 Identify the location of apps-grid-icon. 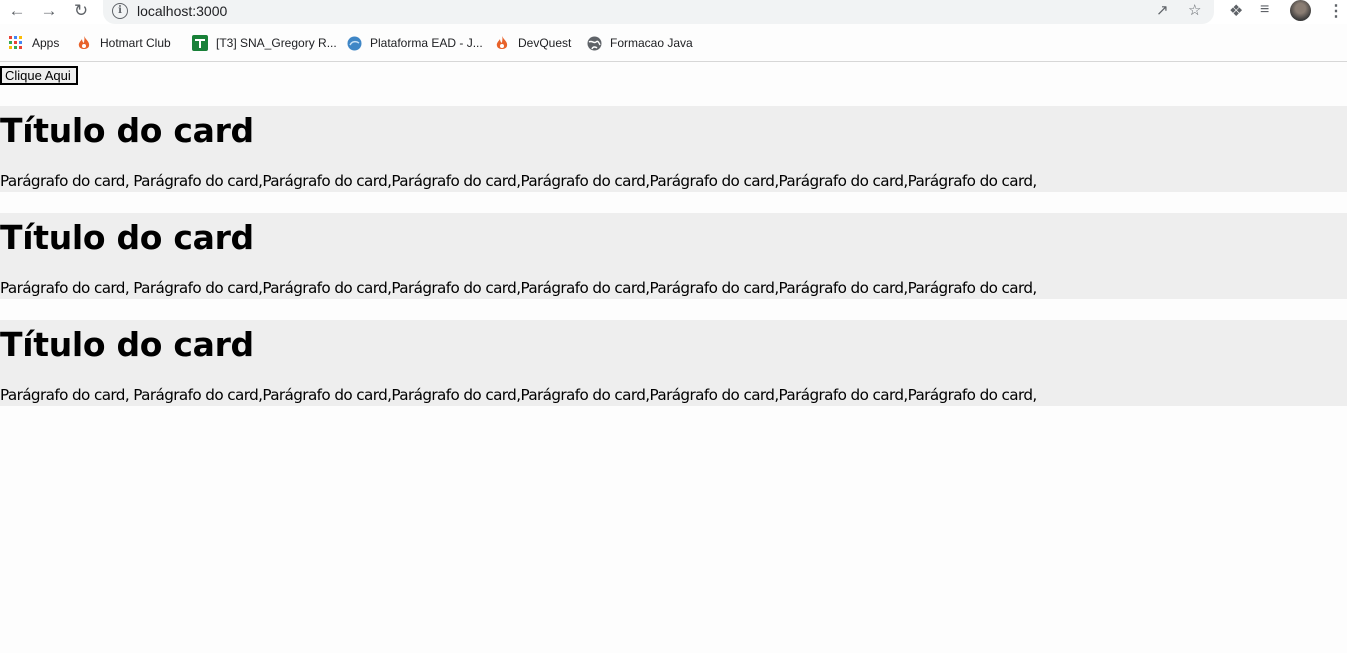
(16, 43).